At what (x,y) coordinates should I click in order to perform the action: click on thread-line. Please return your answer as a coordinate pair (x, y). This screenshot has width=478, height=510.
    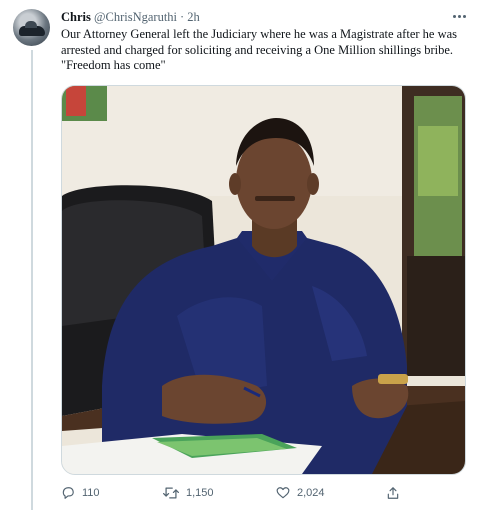
    Looking at the image, I should click on (32, 280).